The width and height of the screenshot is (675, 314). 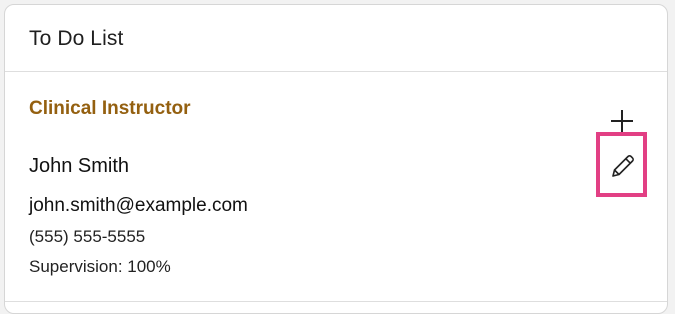 I want to click on plus-icon, so click(x=622, y=121).